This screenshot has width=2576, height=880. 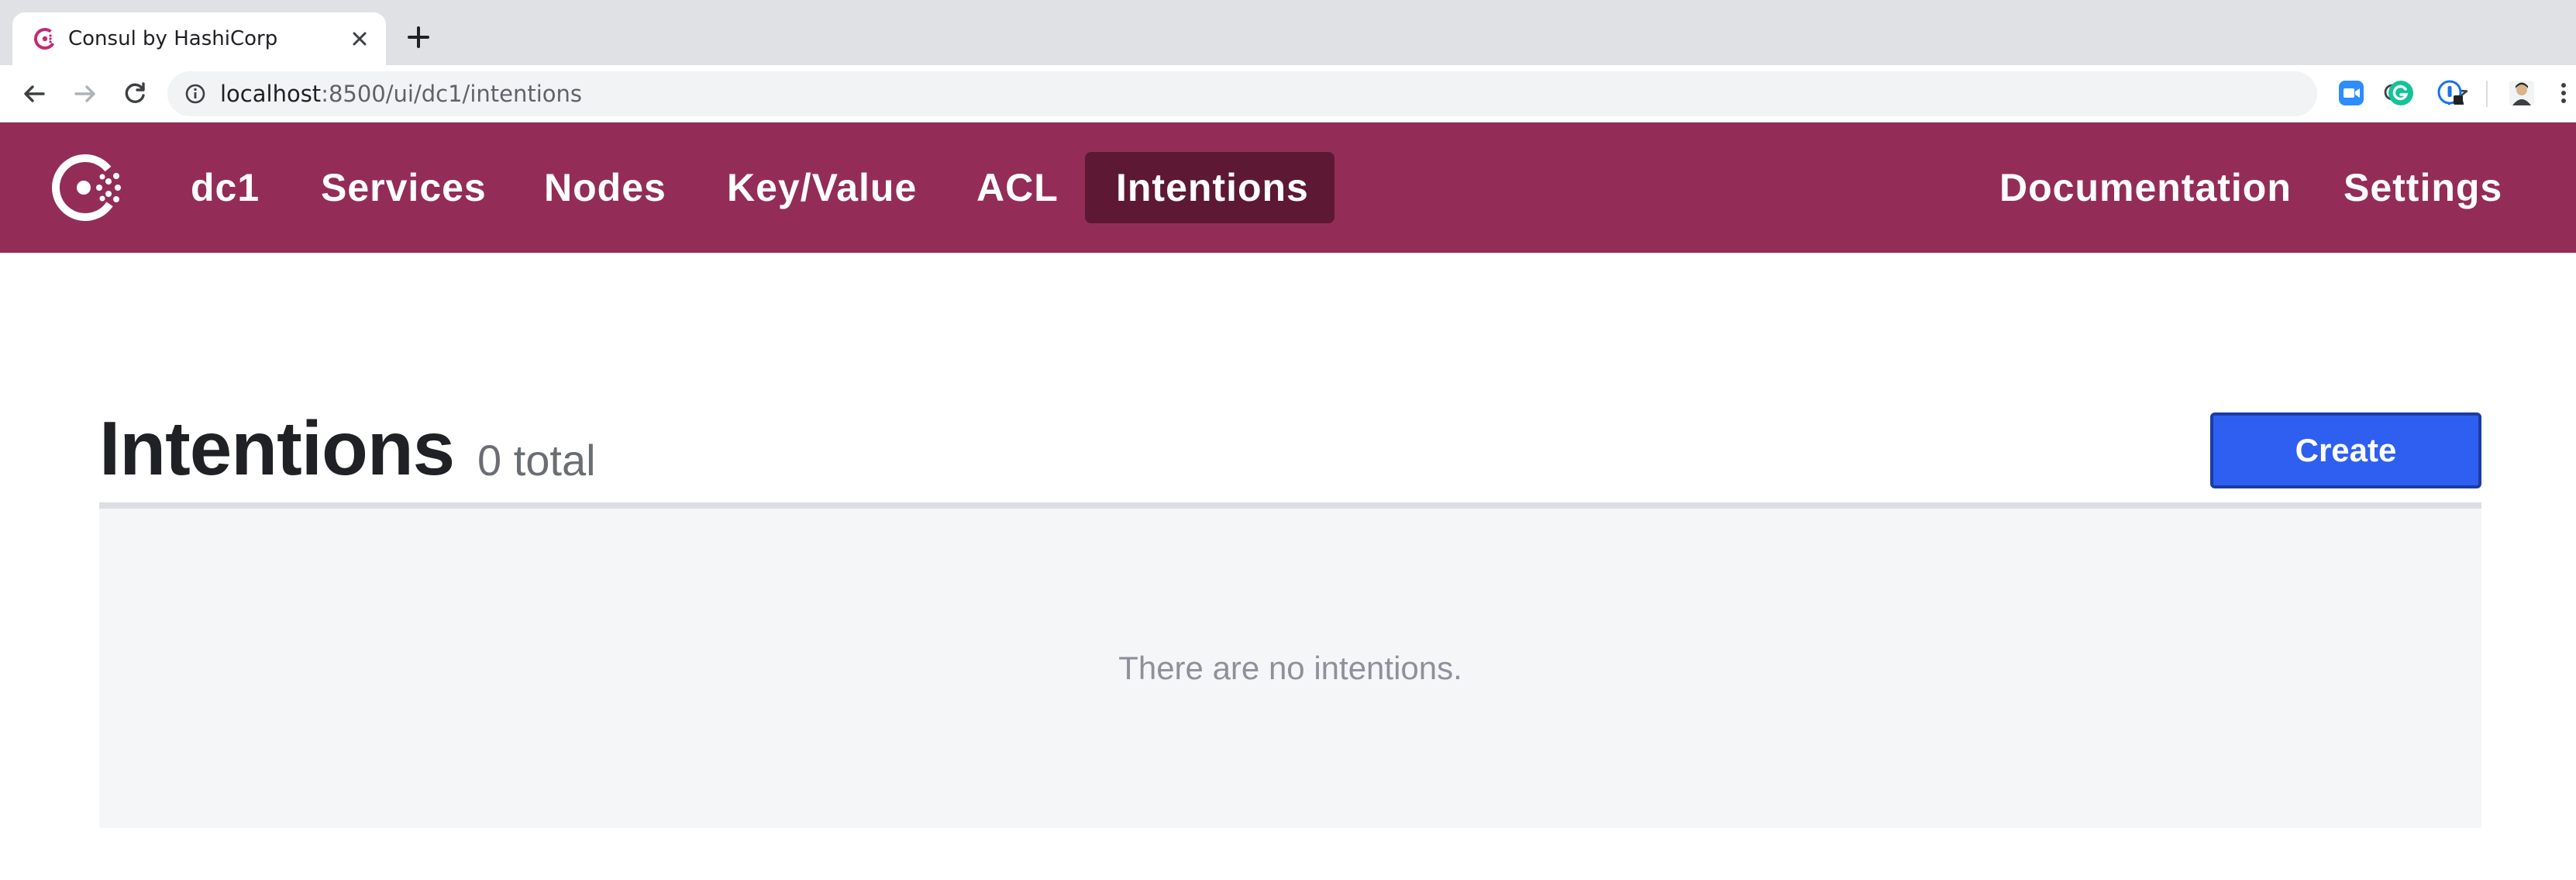 What do you see at coordinates (2401, 93) in the screenshot?
I see `grammarly-icon` at bounding box center [2401, 93].